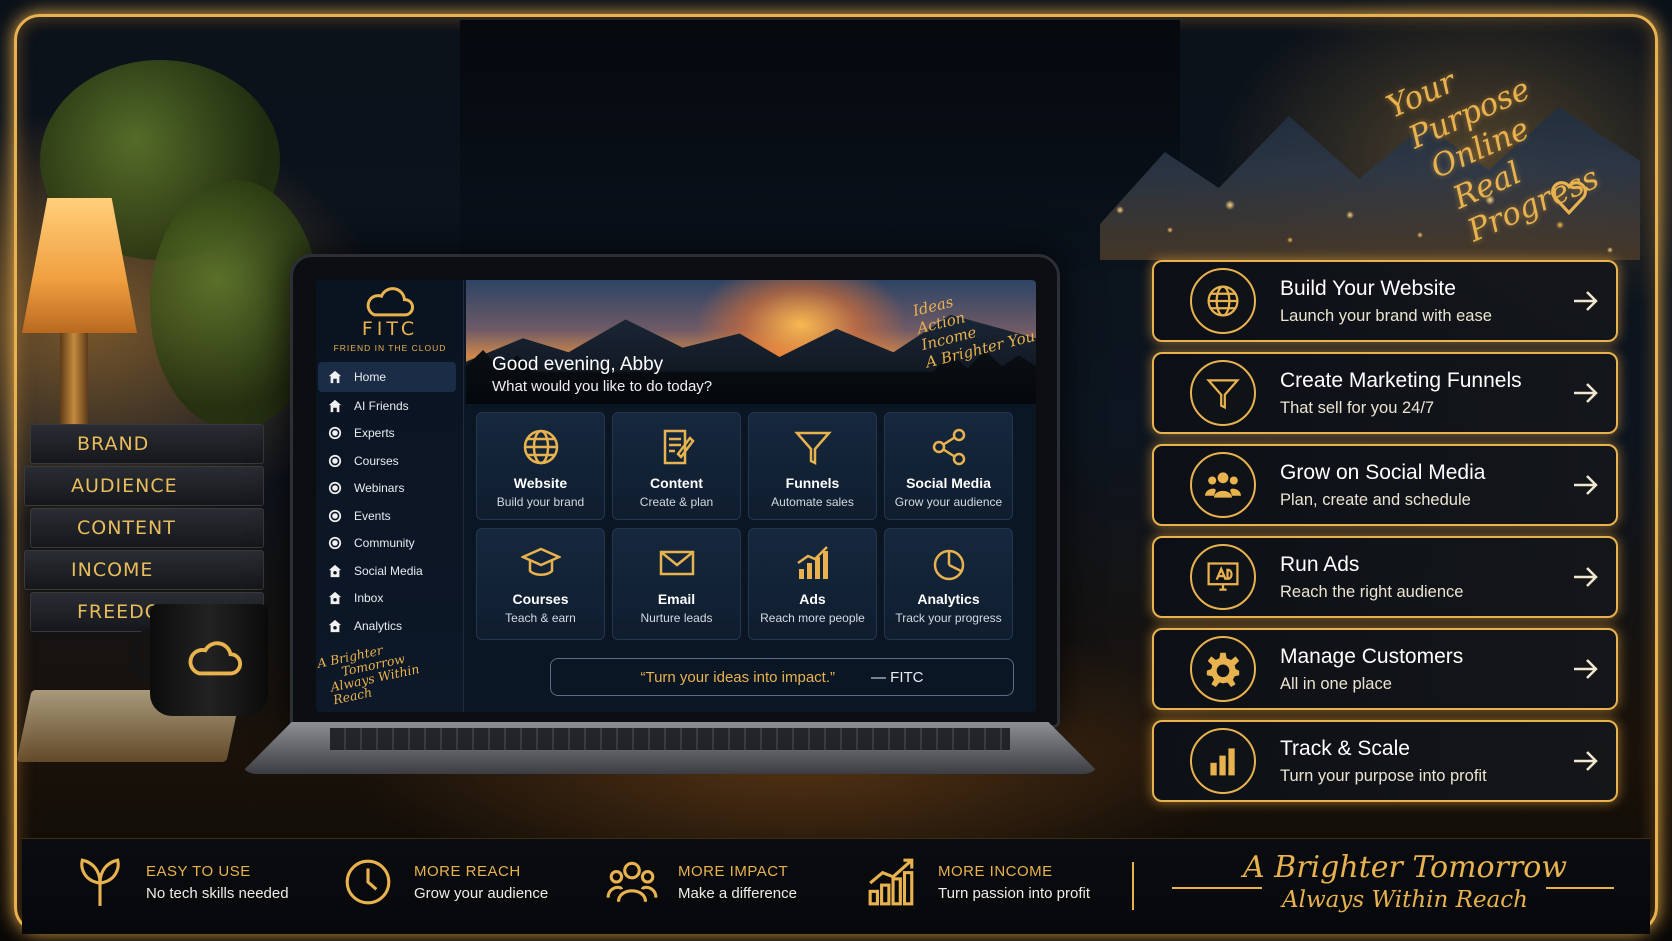 The image size is (1672, 941). Describe the element at coordinates (1401, 380) in the screenshot. I see `panel-title: Create Marketing Funnels` at that location.